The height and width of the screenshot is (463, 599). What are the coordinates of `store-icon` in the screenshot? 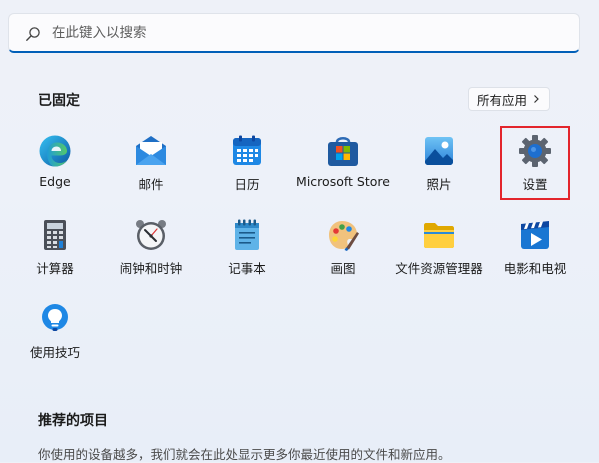 It's located at (343, 151).